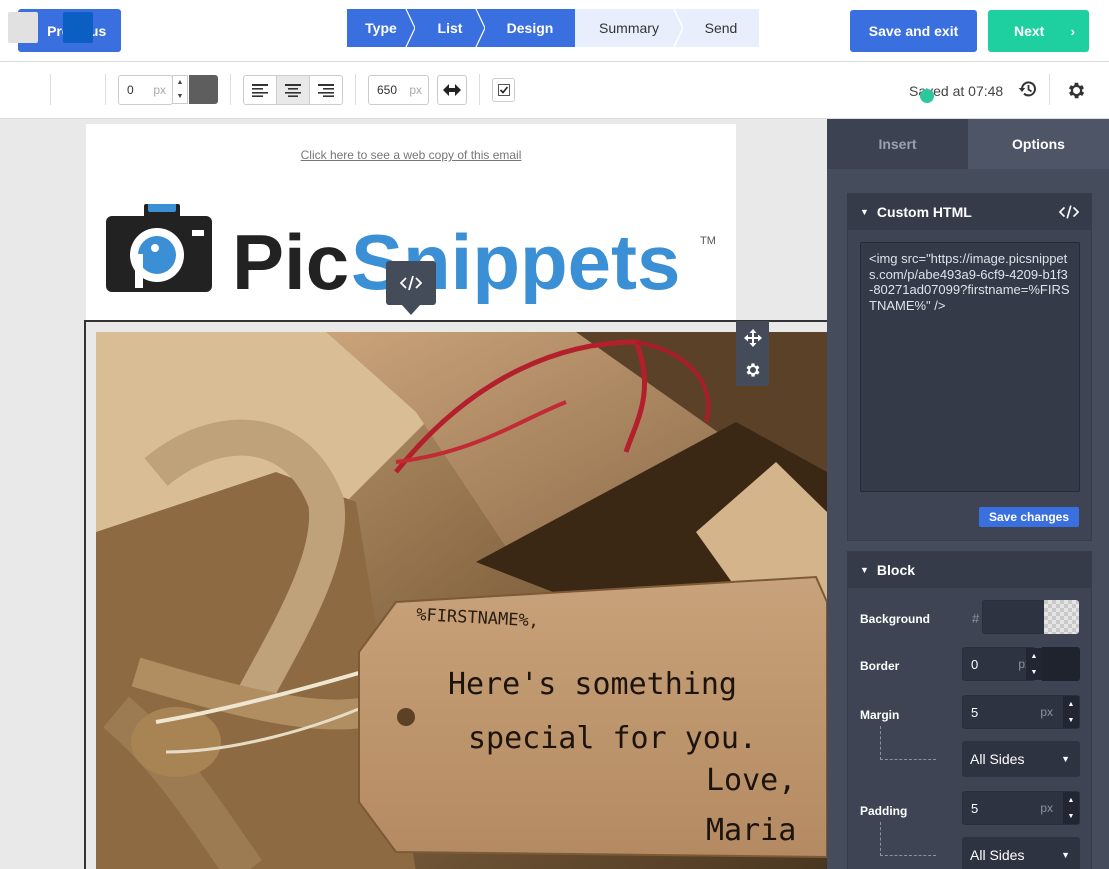  What do you see at coordinates (975, 664) in the screenshot?
I see `border-value: 0` at bounding box center [975, 664].